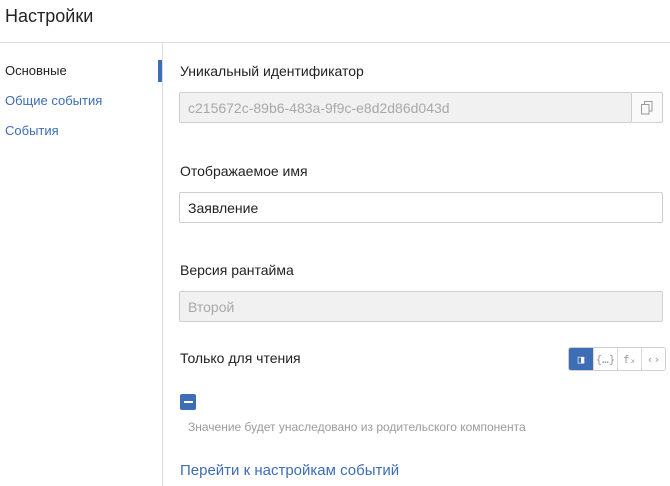 This screenshot has width=670, height=486. Describe the element at coordinates (289, 470) in the screenshot. I see `events-settings-link: Перейти к настройкам событий` at that location.